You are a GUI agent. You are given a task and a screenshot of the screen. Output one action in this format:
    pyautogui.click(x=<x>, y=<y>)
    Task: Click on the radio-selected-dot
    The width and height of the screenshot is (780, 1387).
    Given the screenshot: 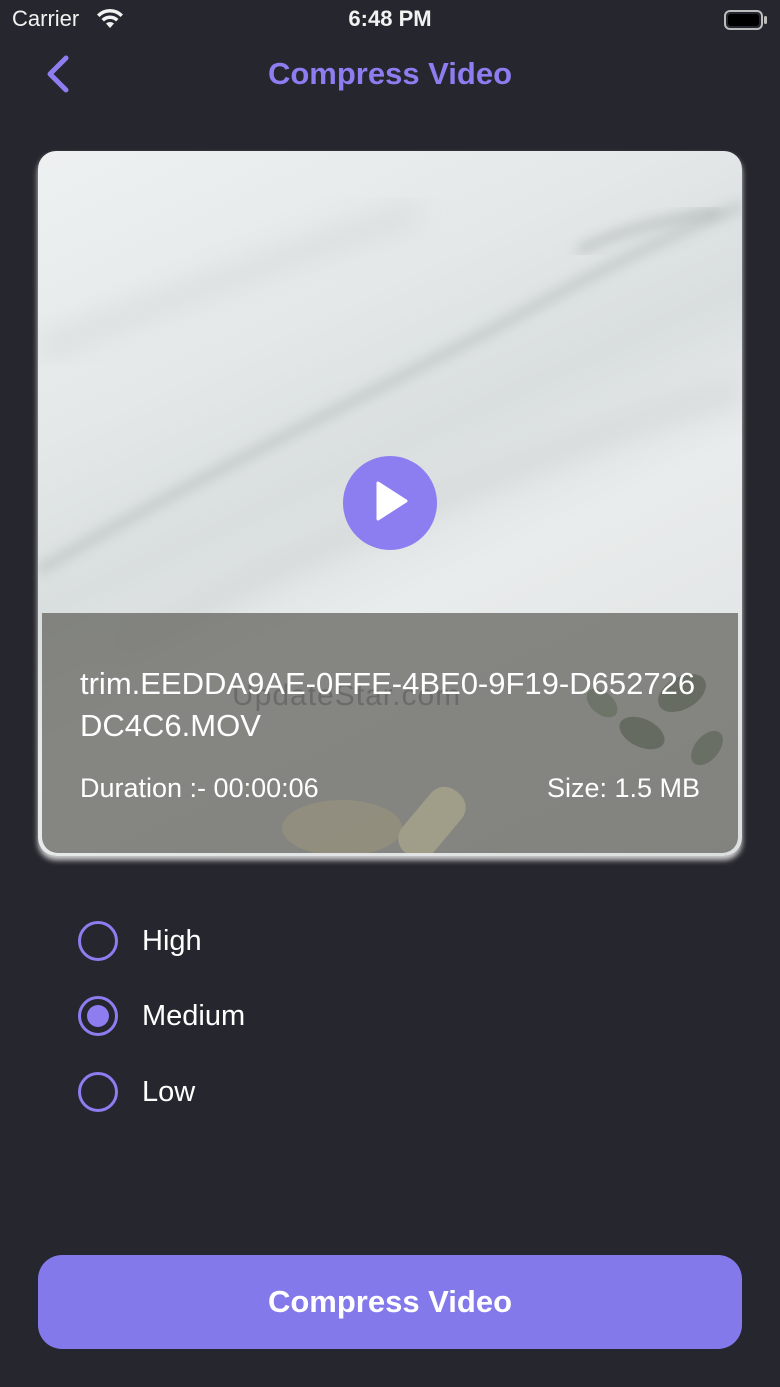 What is the action you would take?
    pyautogui.click(x=98, y=1016)
    